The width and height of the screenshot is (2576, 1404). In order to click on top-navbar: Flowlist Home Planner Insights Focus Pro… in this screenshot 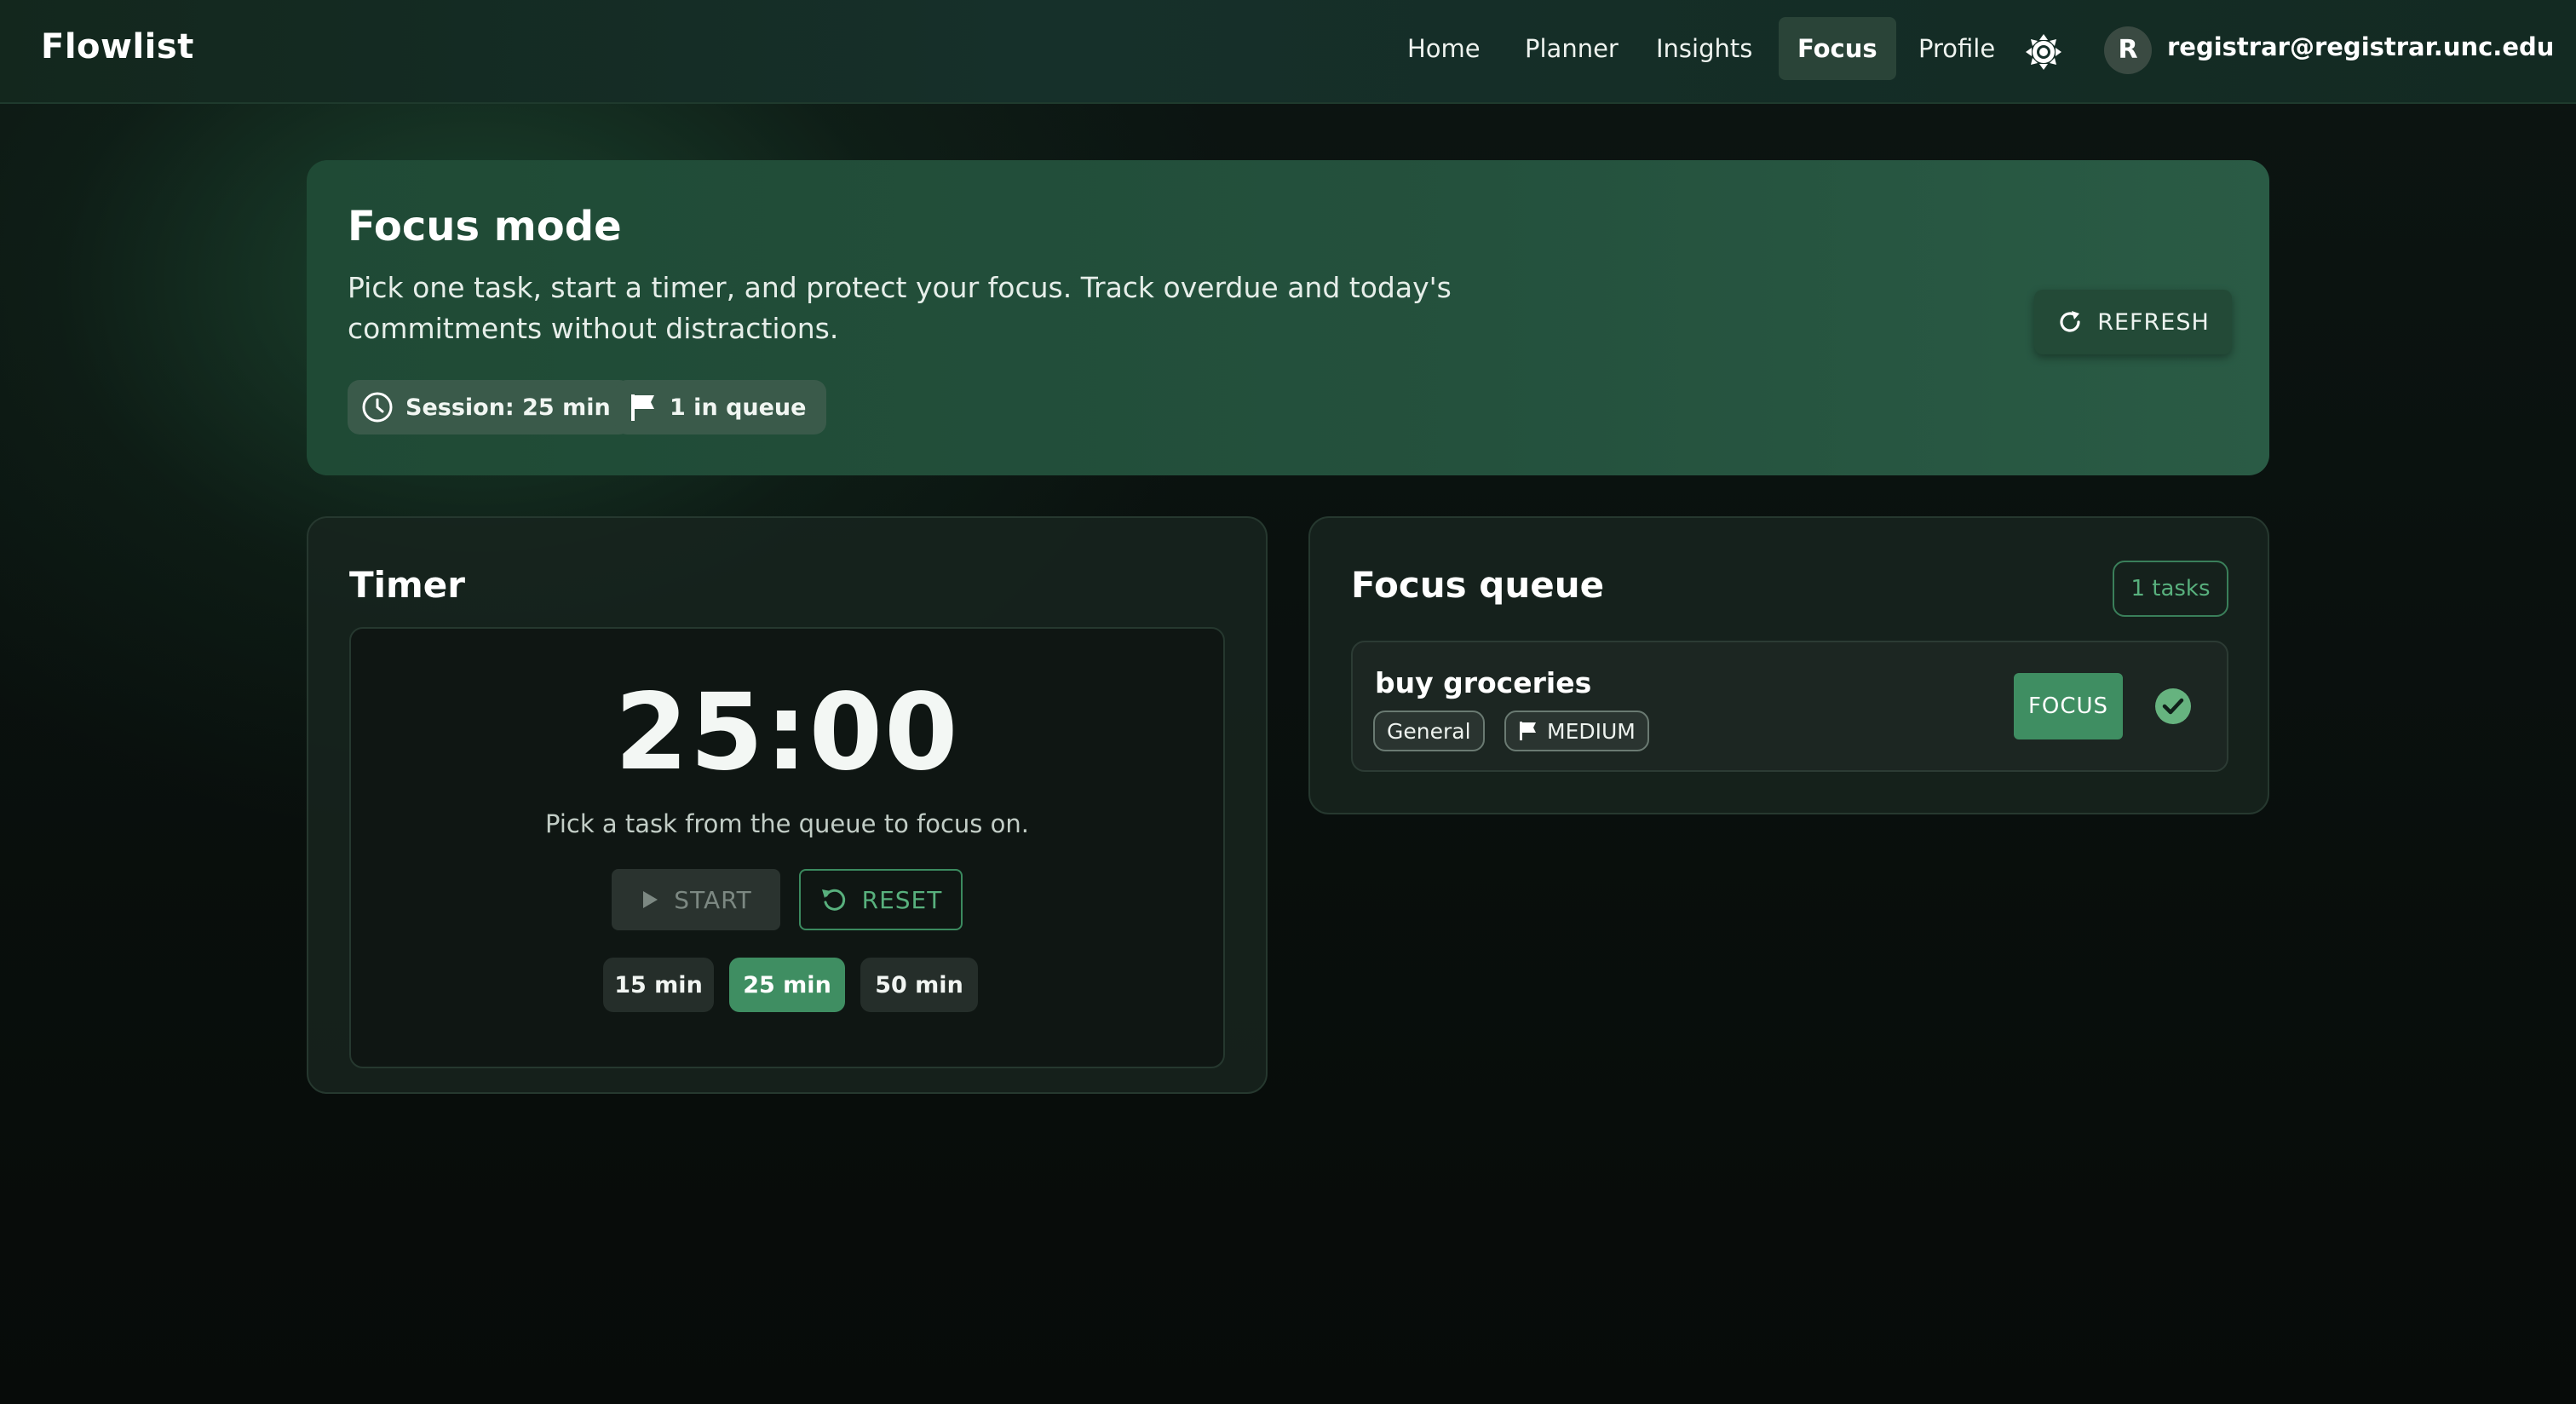, I will do `click(1288, 52)`.